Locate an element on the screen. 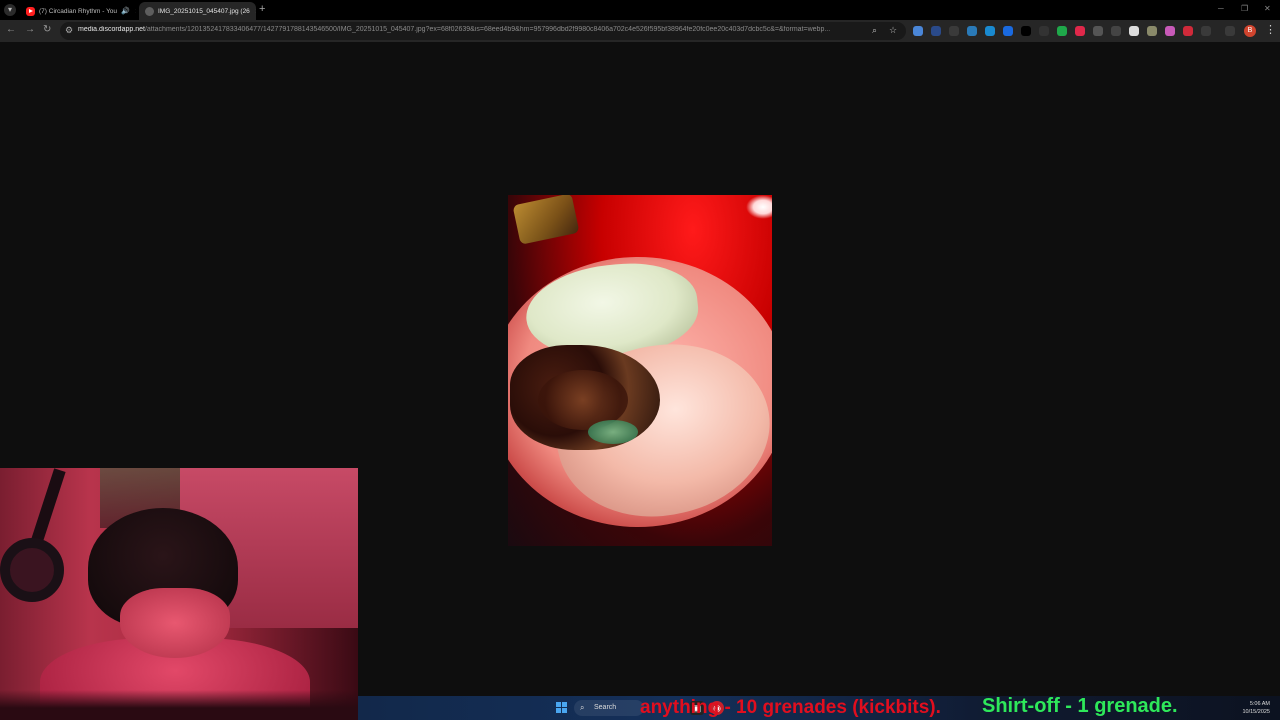 The height and width of the screenshot is (720, 1280). image-sticker is located at coordinates (546, 220).